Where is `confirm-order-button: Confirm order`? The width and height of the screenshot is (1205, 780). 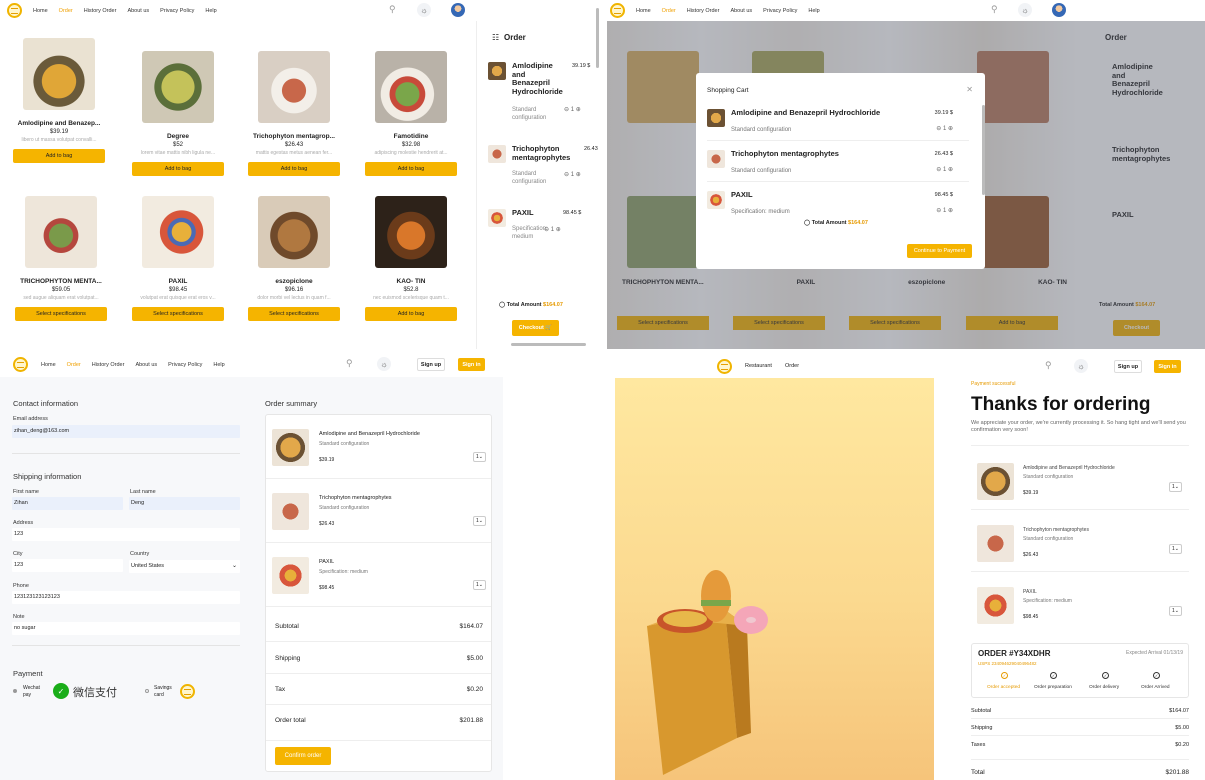
confirm-order-button: Confirm order is located at coordinates (303, 756).